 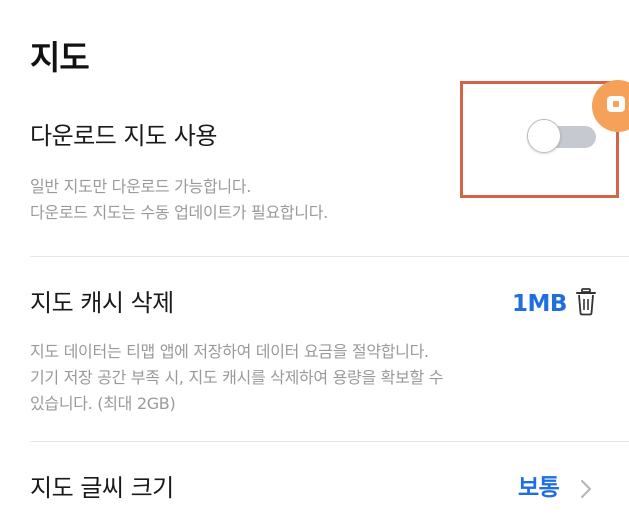 I want to click on download-map-desc-line: 다운로드 지도는 수동 업데이트가 필요합니다., so click(x=179, y=212).